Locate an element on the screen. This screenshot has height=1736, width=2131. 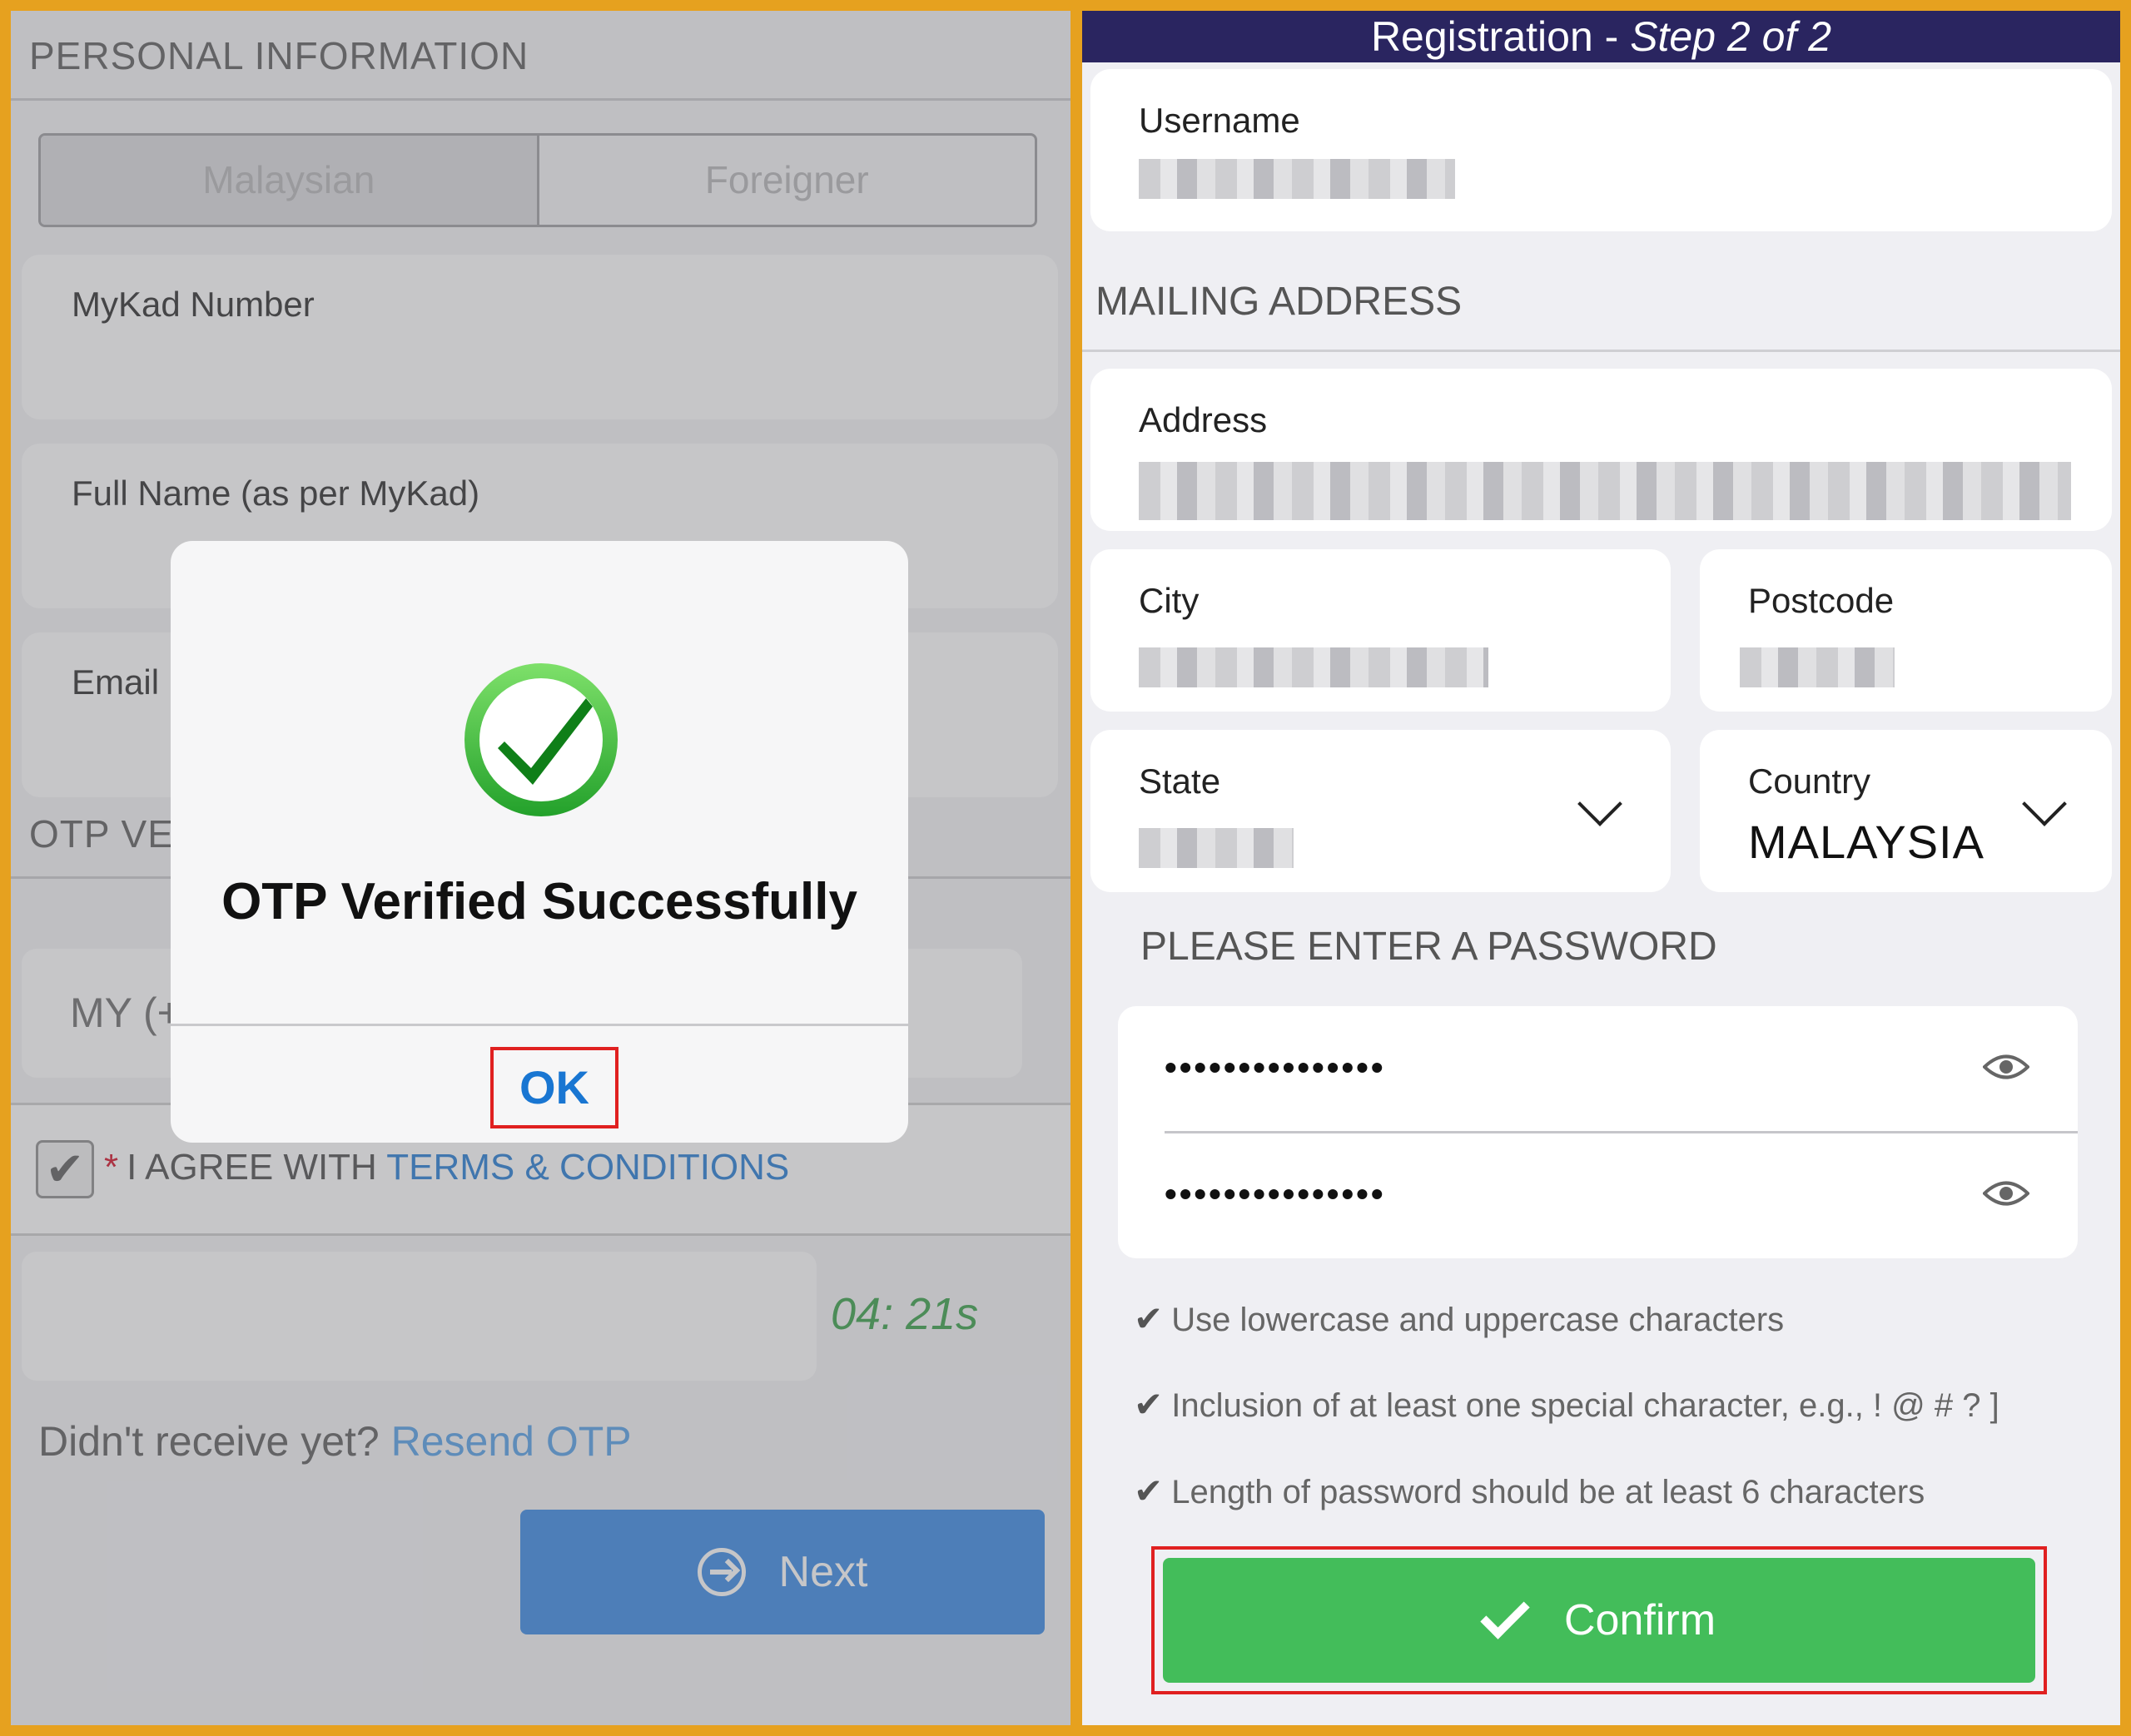
city-label: City is located at coordinates (1169, 601).